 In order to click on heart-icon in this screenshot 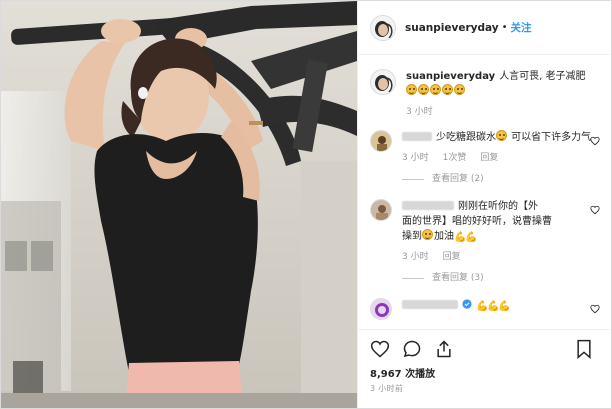, I will do `click(380, 348)`.